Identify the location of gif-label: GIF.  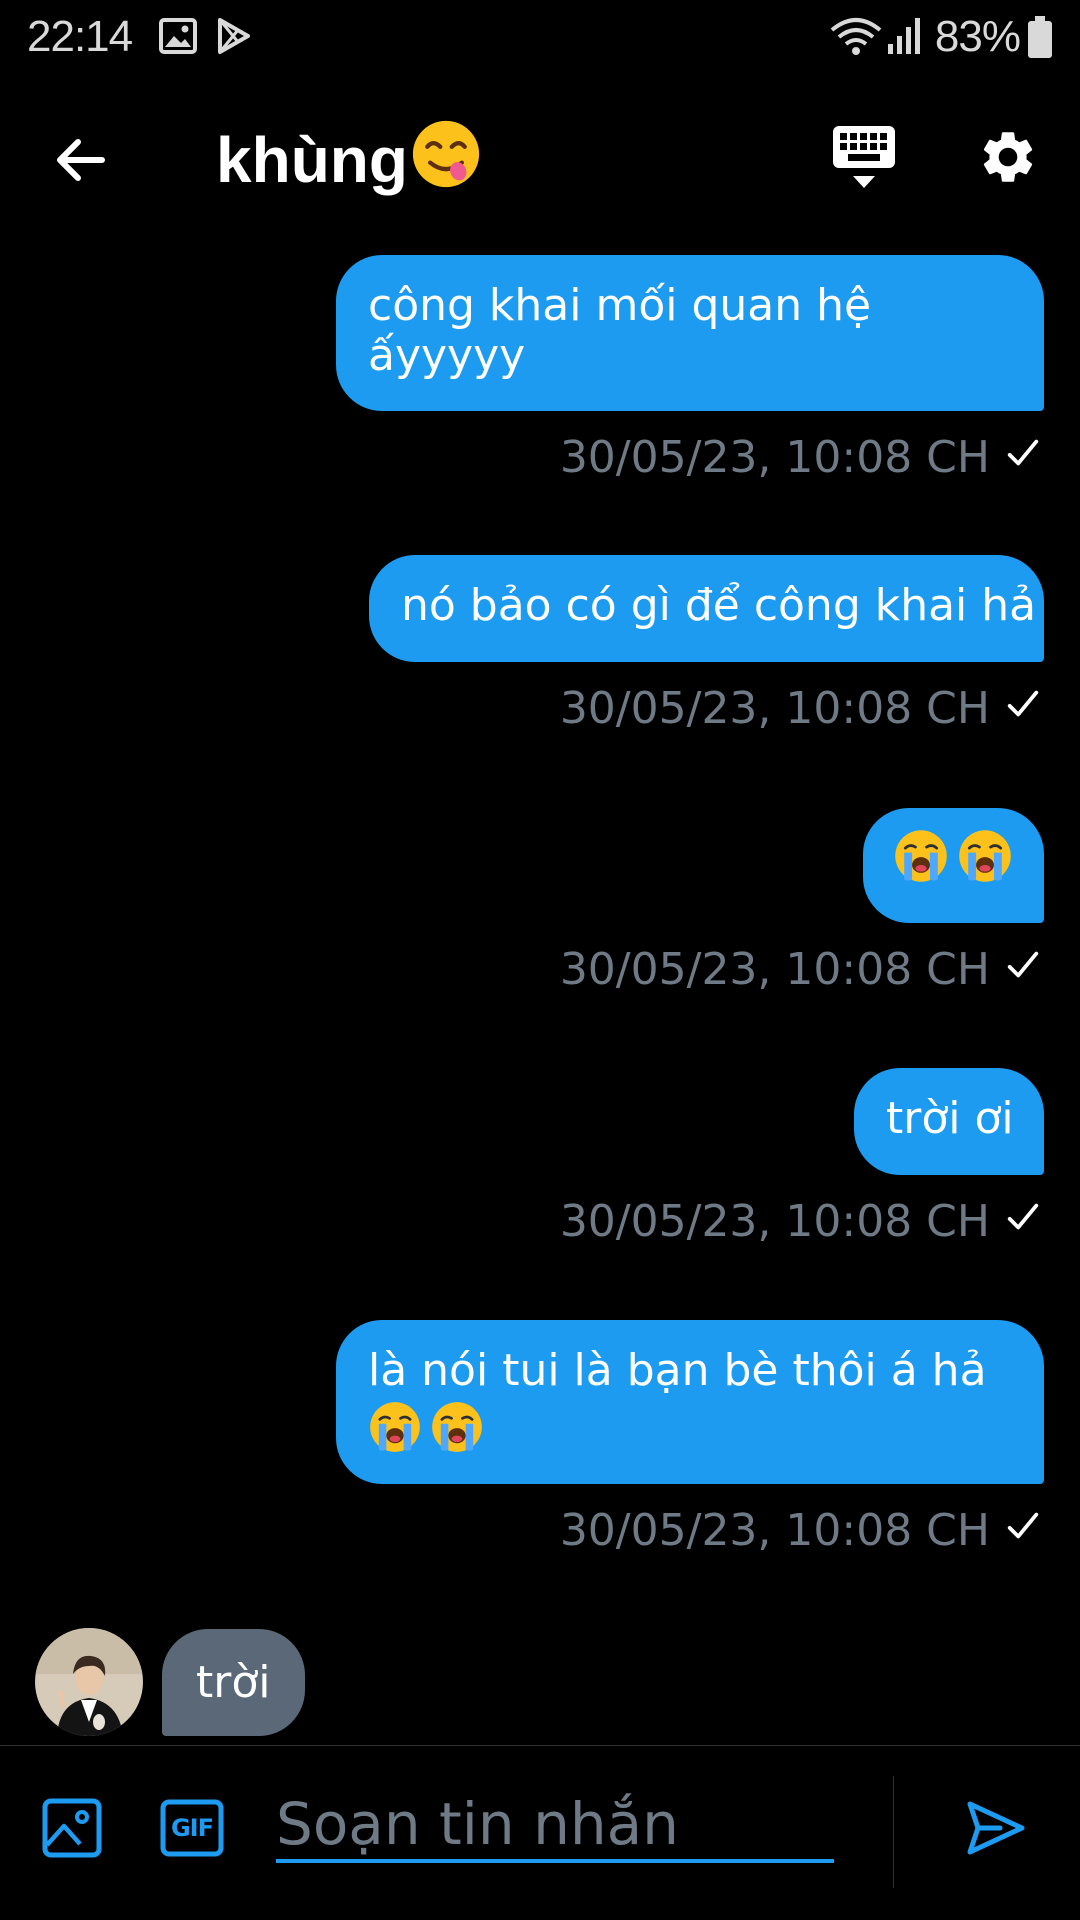
(192, 1828).